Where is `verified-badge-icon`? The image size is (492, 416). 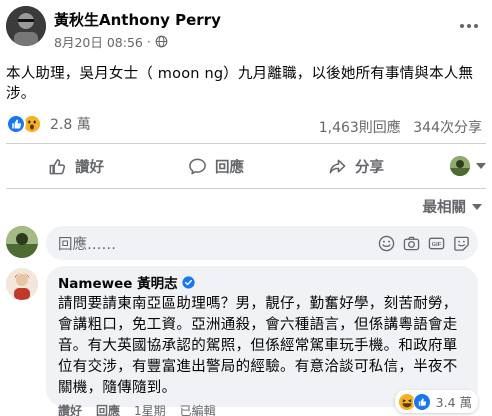 verified-badge-icon is located at coordinates (188, 282).